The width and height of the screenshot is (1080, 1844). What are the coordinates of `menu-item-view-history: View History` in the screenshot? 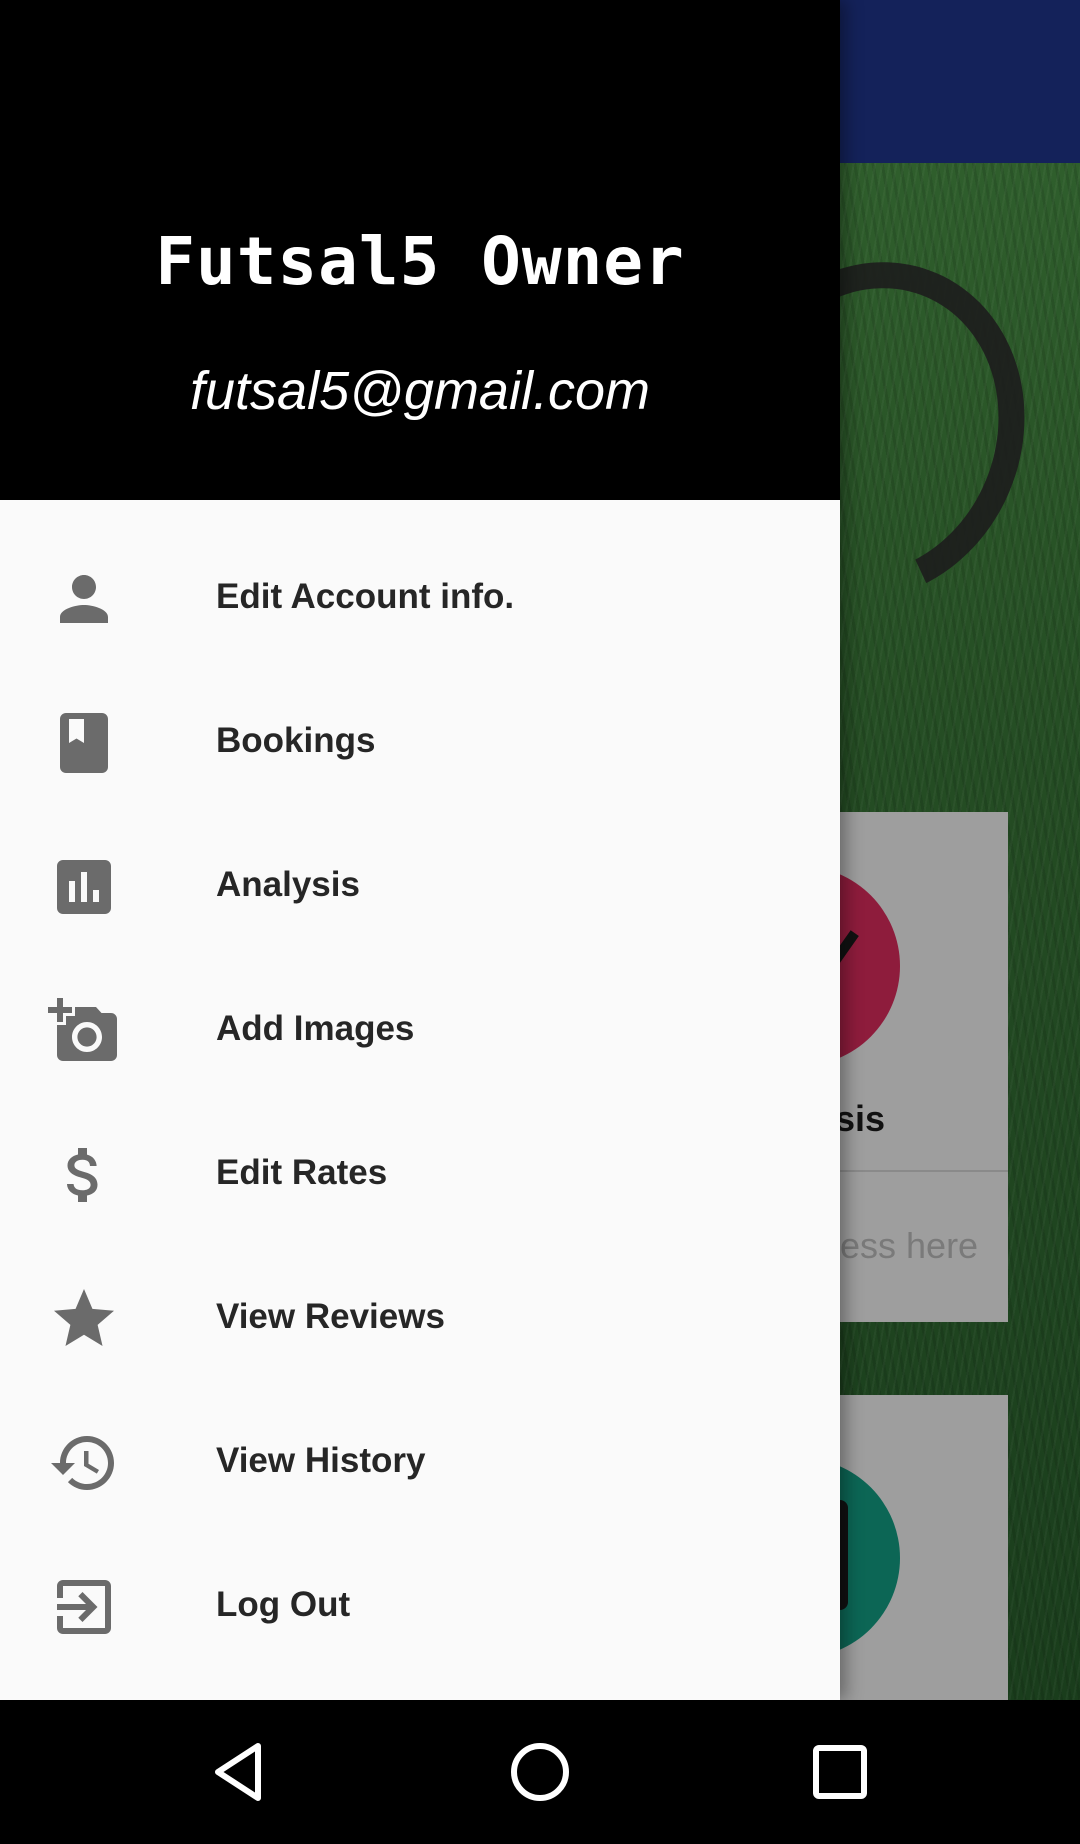 It's located at (420, 1461).